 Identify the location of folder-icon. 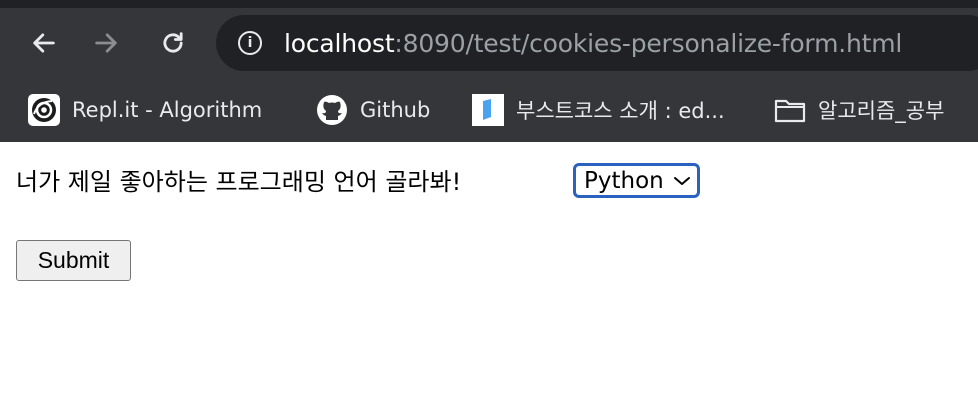
(790, 110).